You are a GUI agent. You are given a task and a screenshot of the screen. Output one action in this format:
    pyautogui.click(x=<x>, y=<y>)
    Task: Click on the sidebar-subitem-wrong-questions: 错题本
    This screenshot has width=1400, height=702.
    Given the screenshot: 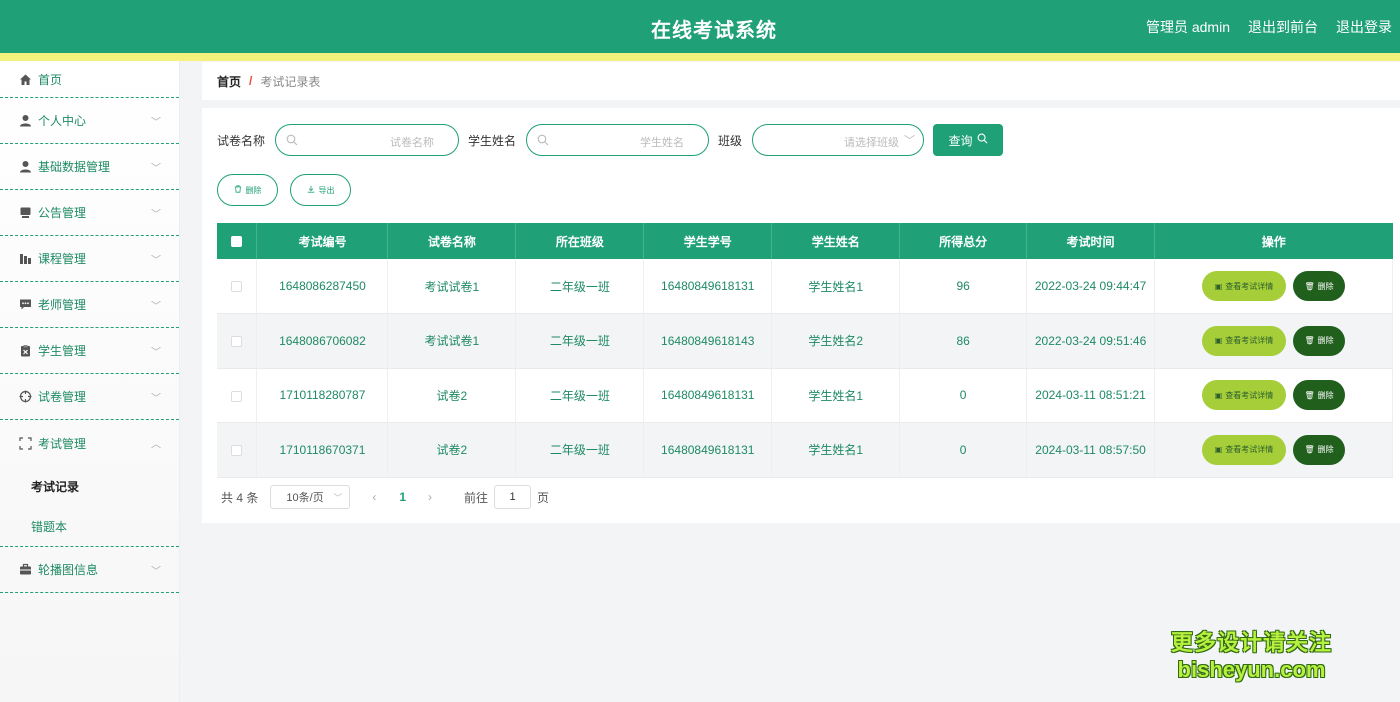 What is the action you would take?
    pyautogui.click(x=89, y=526)
    